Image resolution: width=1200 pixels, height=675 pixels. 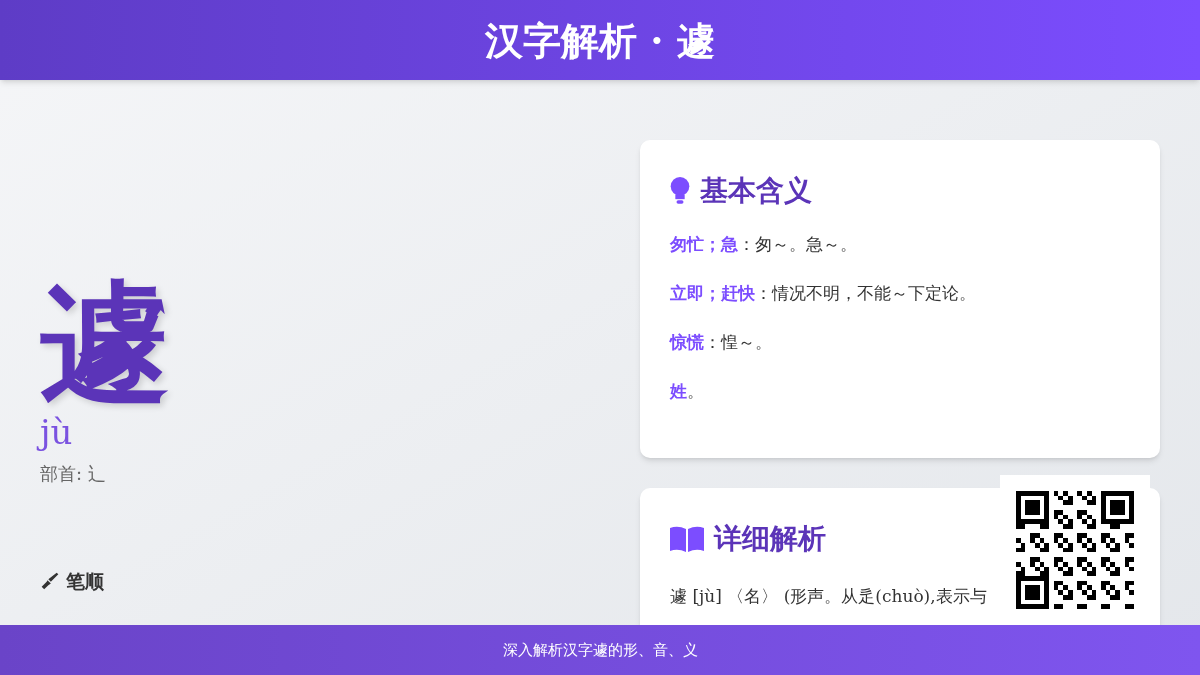 I want to click on large-character: 遽, so click(x=105, y=342).